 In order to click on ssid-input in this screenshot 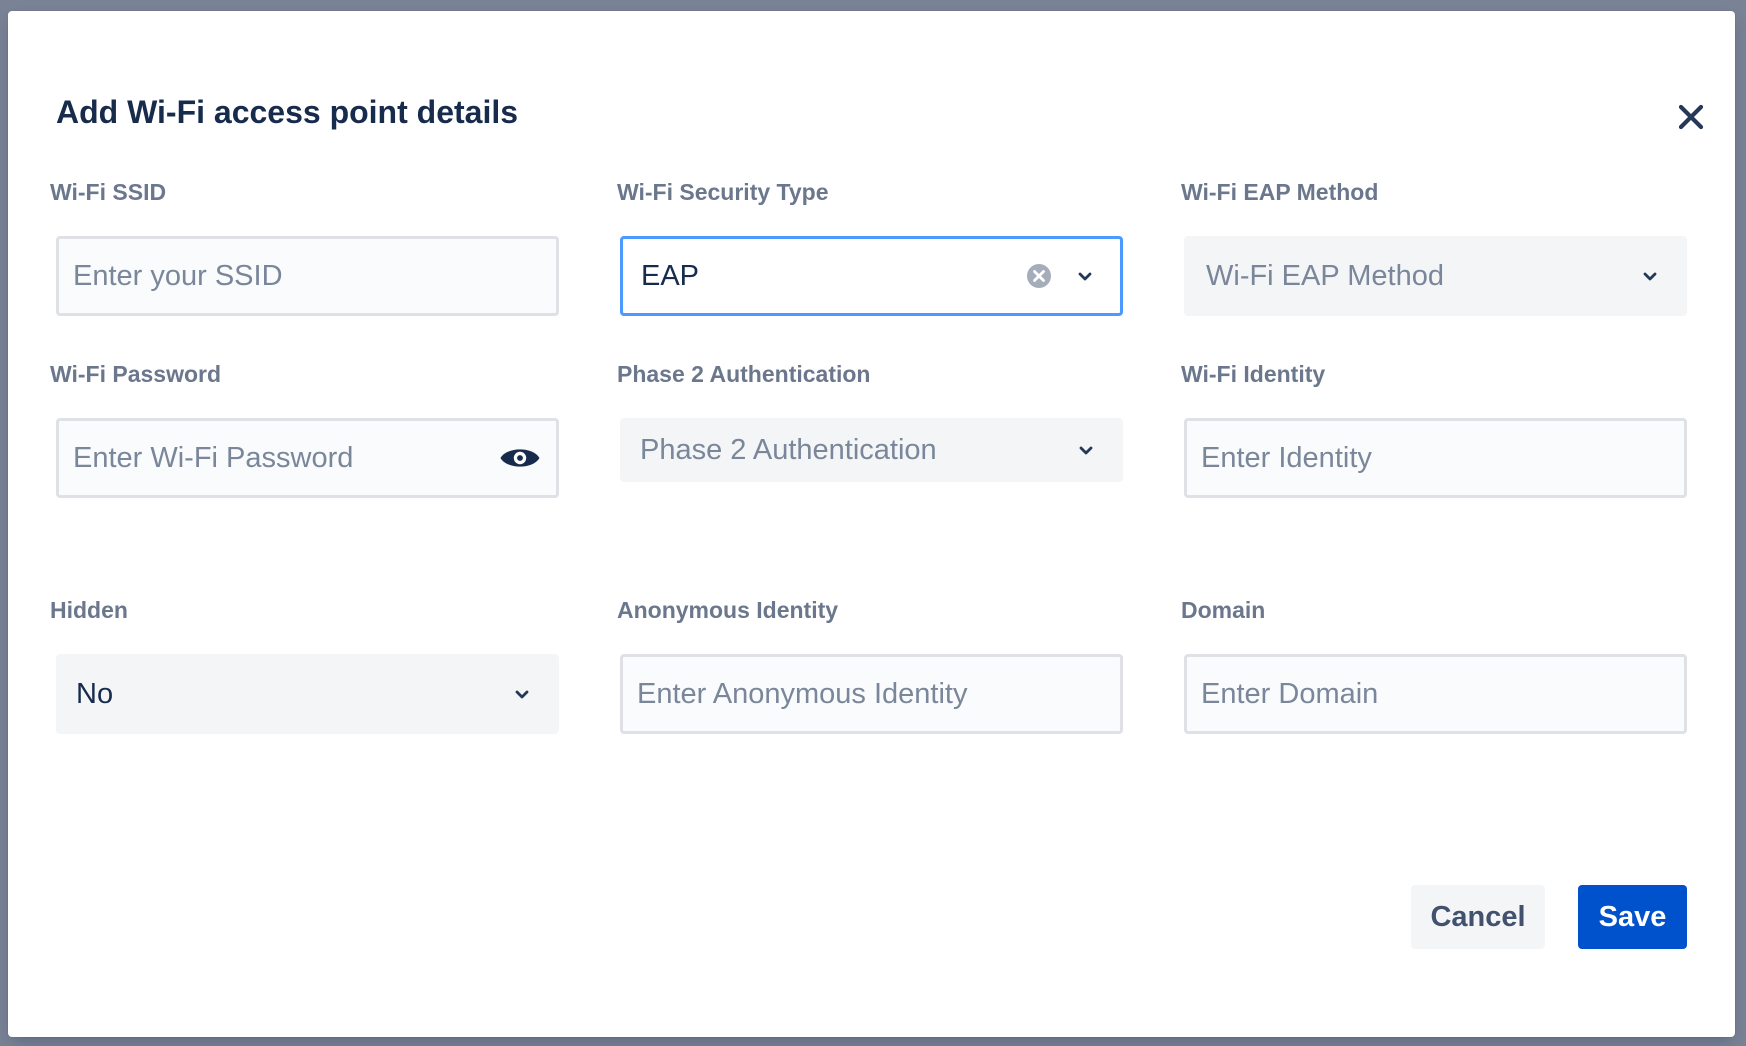, I will do `click(307, 276)`.